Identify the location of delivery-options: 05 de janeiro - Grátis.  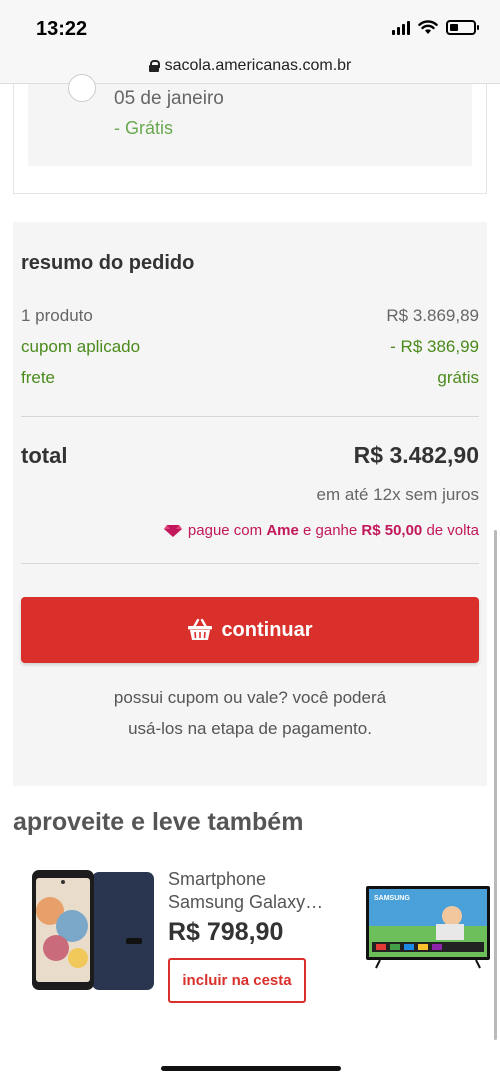
(250, 134).